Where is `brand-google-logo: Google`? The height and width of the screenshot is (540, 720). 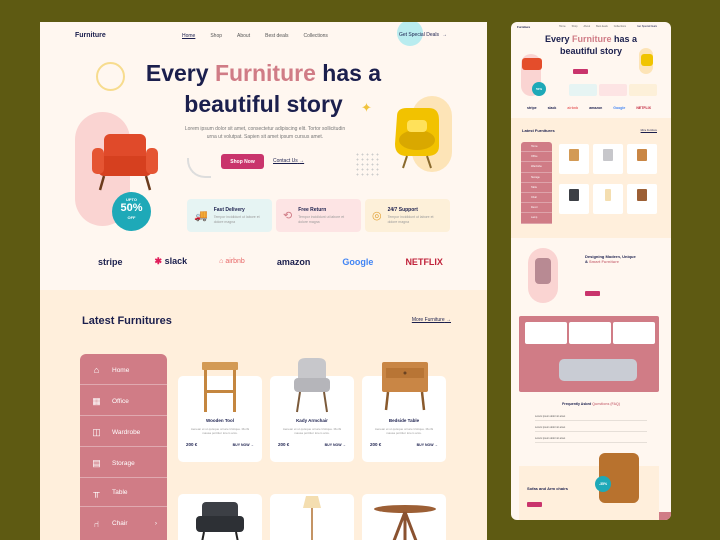 brand-google-logo: Google is located at coordinates (358, 261).